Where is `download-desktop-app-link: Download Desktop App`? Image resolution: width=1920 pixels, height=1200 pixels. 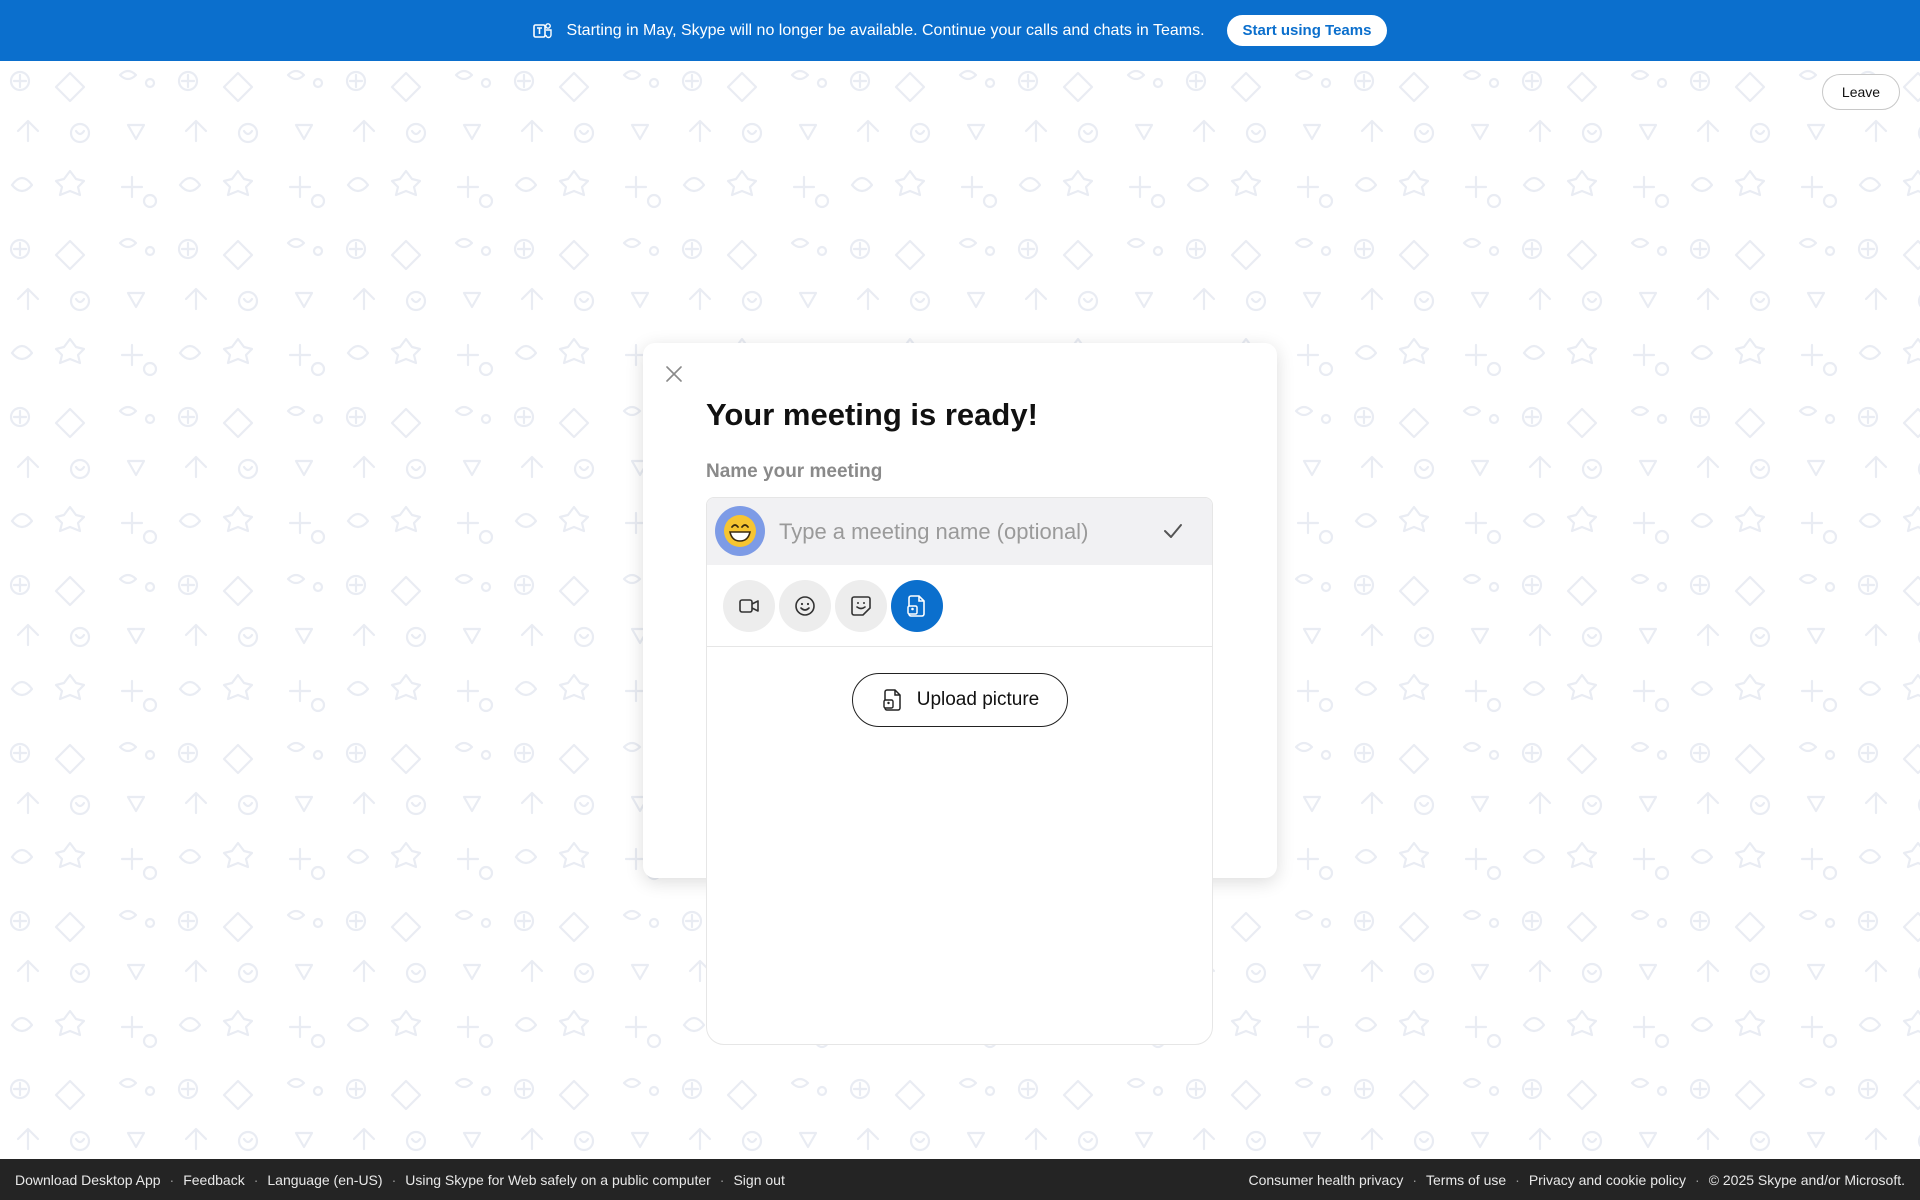
download-desktop-app-link: Download Desktop App is located at coordinates (88, 1180).